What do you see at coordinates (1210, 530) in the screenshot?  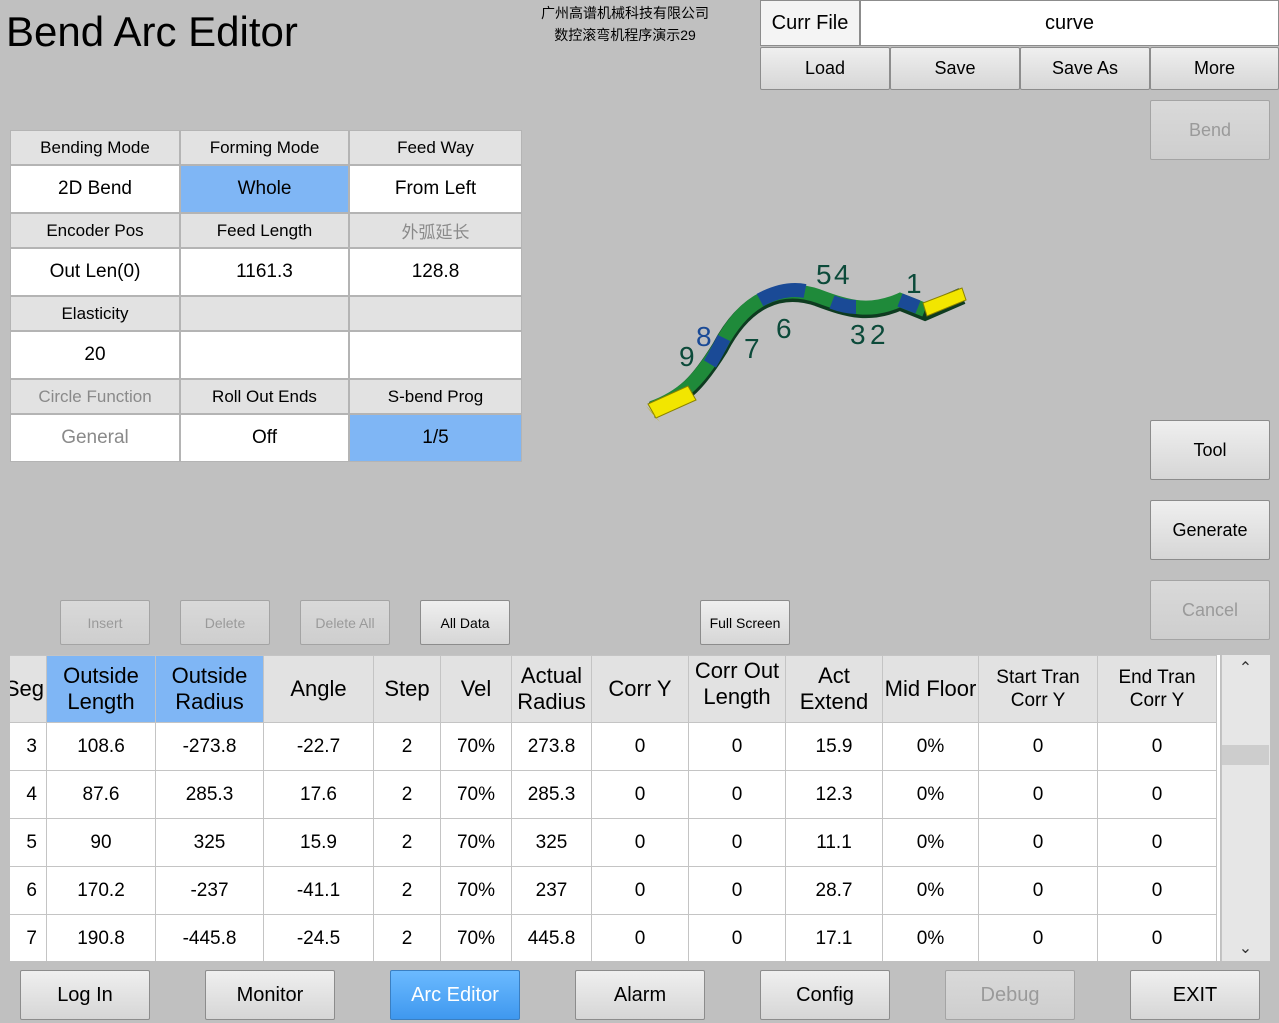 I see `generate-button: Generate` at bounding box center [1210, 530].